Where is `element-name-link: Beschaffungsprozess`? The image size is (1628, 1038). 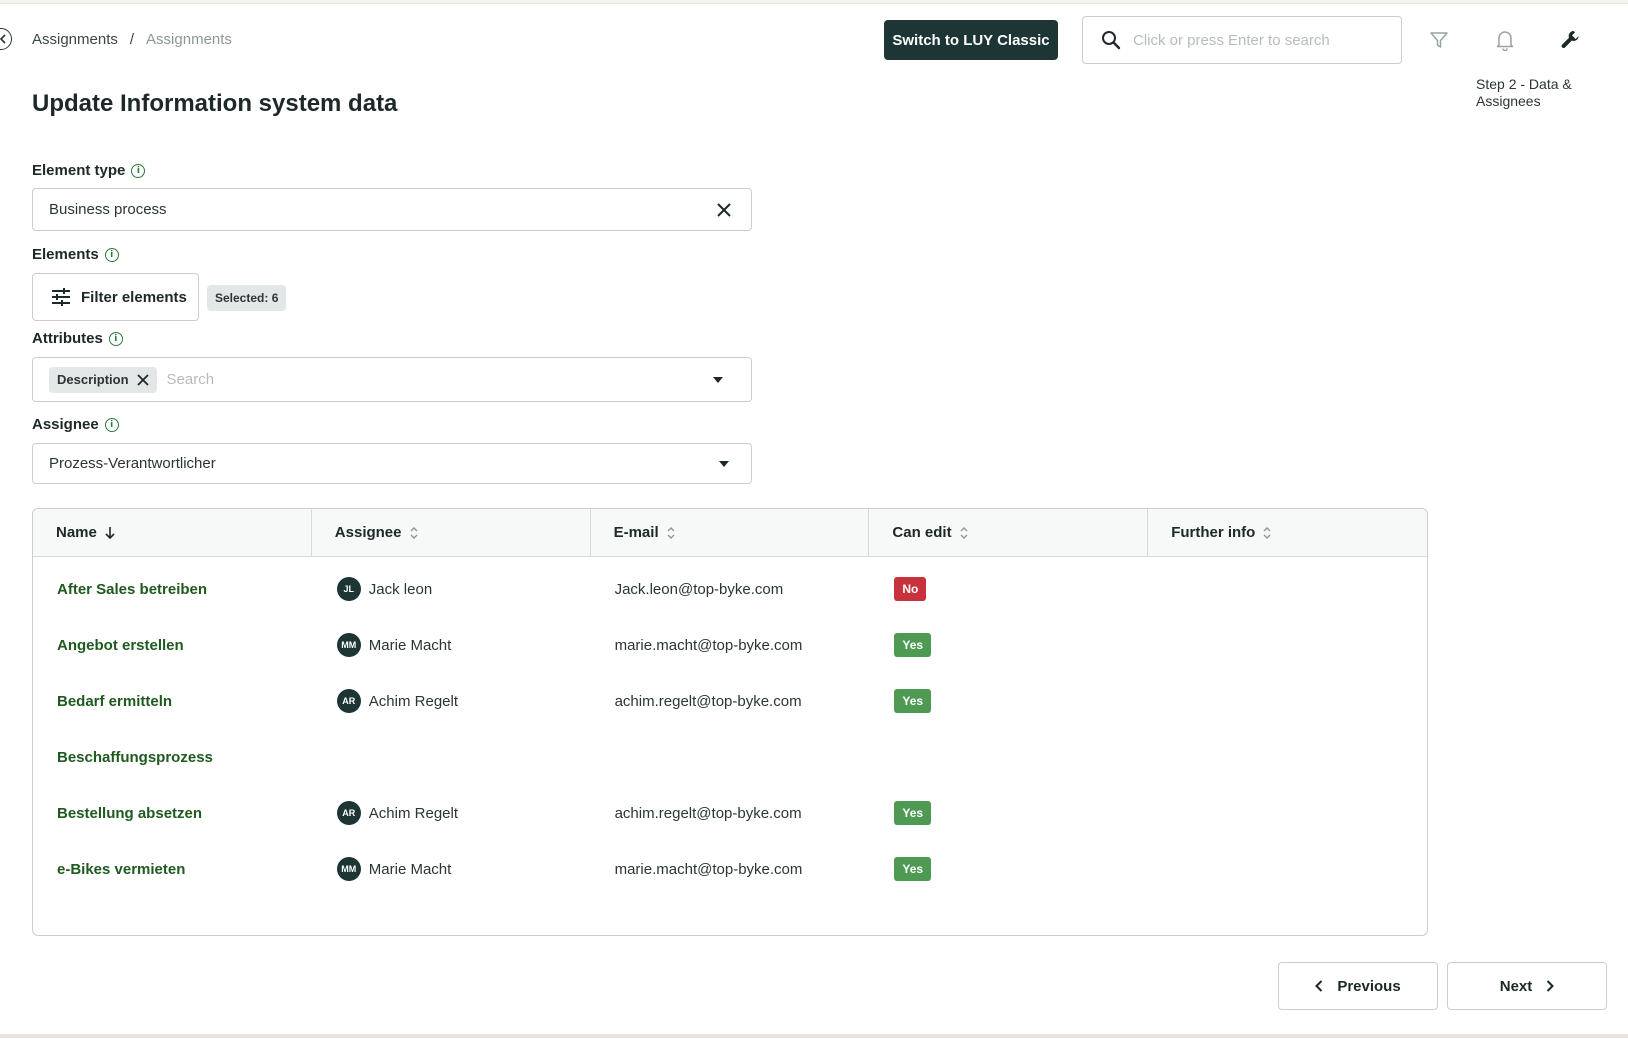
element-name-link: Beschaffungsprozess is located at coordinates (135, 757).